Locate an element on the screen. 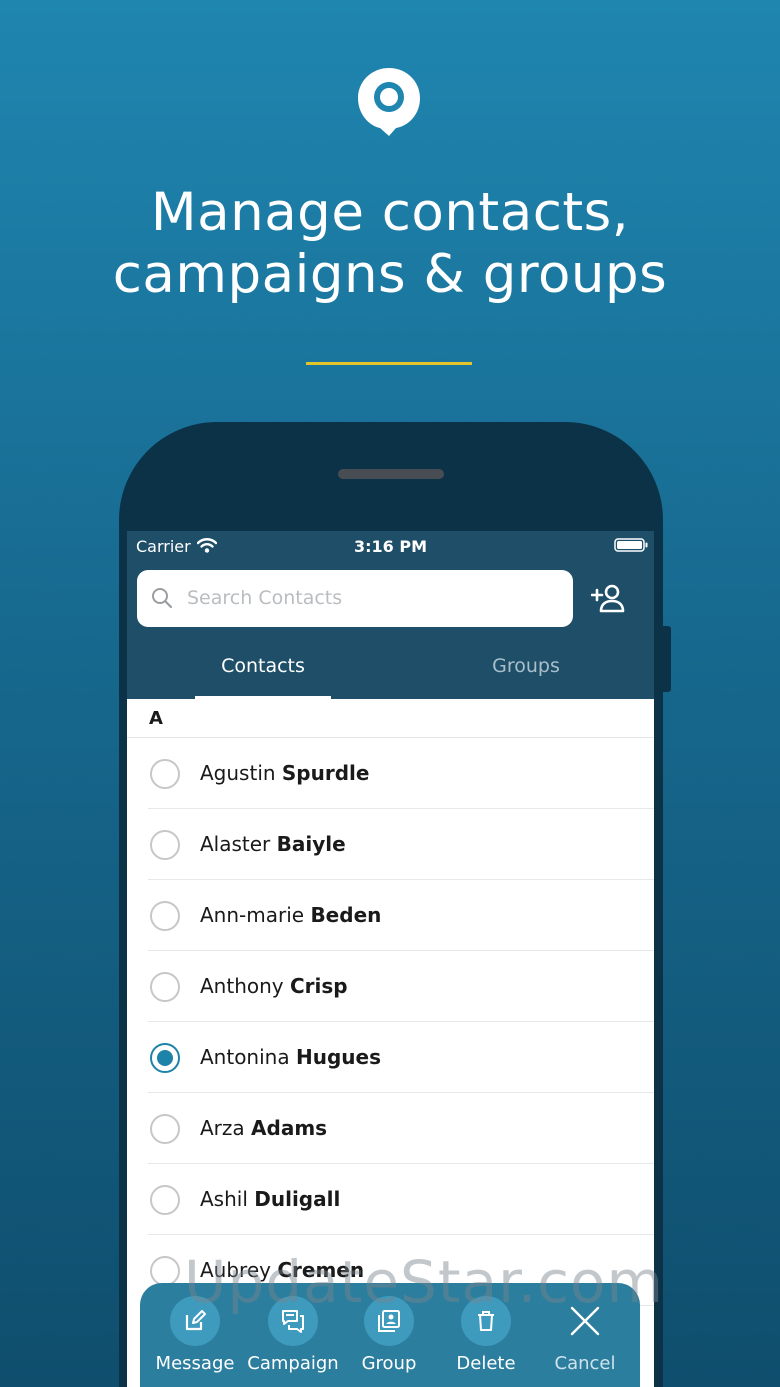  tab-groups: Groups is located at coordinates (526, 677).